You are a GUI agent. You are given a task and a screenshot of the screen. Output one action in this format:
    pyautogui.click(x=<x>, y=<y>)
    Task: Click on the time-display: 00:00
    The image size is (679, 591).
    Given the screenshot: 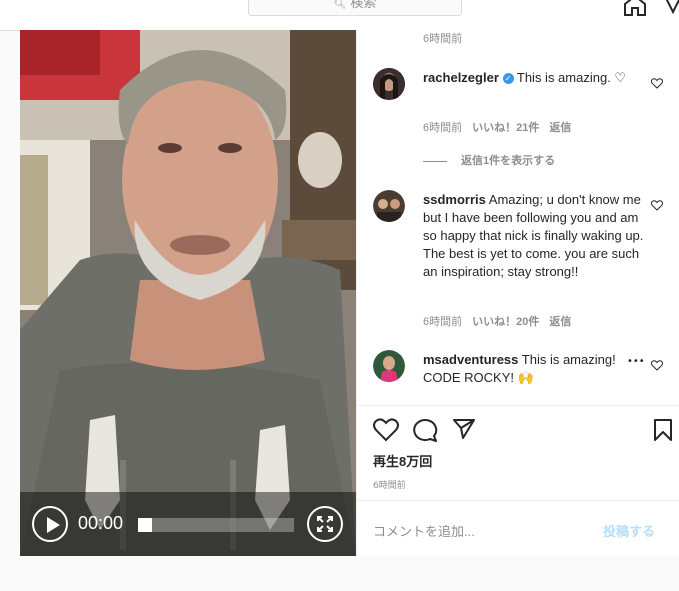 What is the action you would take?
    pyautogui.click(x=101, y=523)
    